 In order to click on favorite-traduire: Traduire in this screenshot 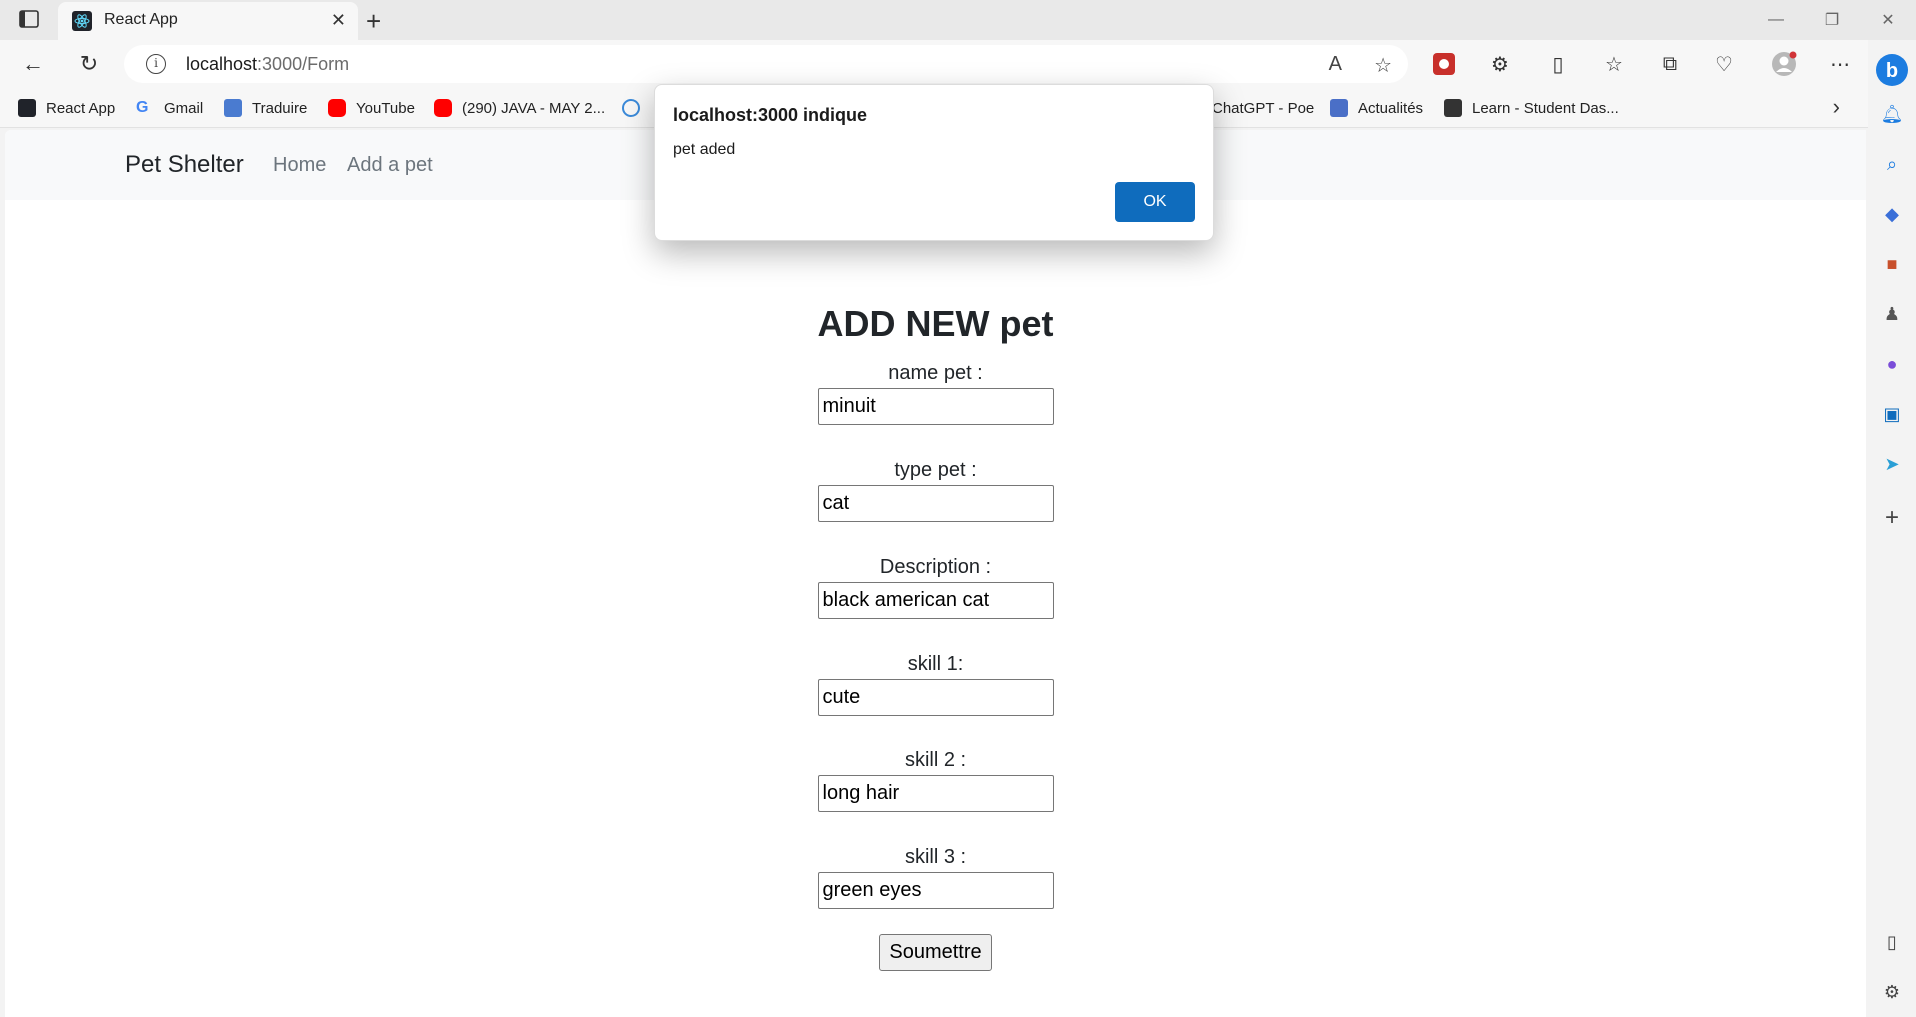, I will do `click(265, 108)`.